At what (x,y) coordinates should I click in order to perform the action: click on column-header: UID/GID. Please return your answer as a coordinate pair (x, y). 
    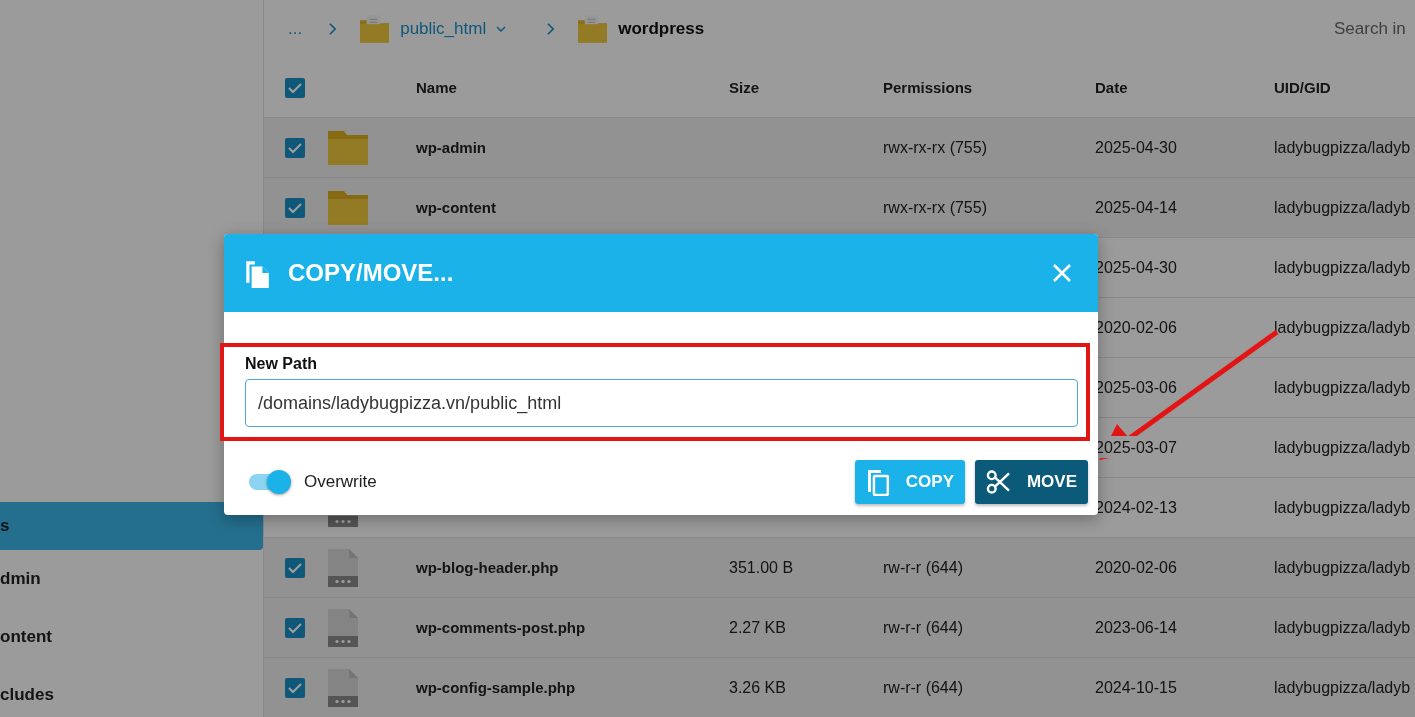
    Looking at the image, I should click on (1344, 87).